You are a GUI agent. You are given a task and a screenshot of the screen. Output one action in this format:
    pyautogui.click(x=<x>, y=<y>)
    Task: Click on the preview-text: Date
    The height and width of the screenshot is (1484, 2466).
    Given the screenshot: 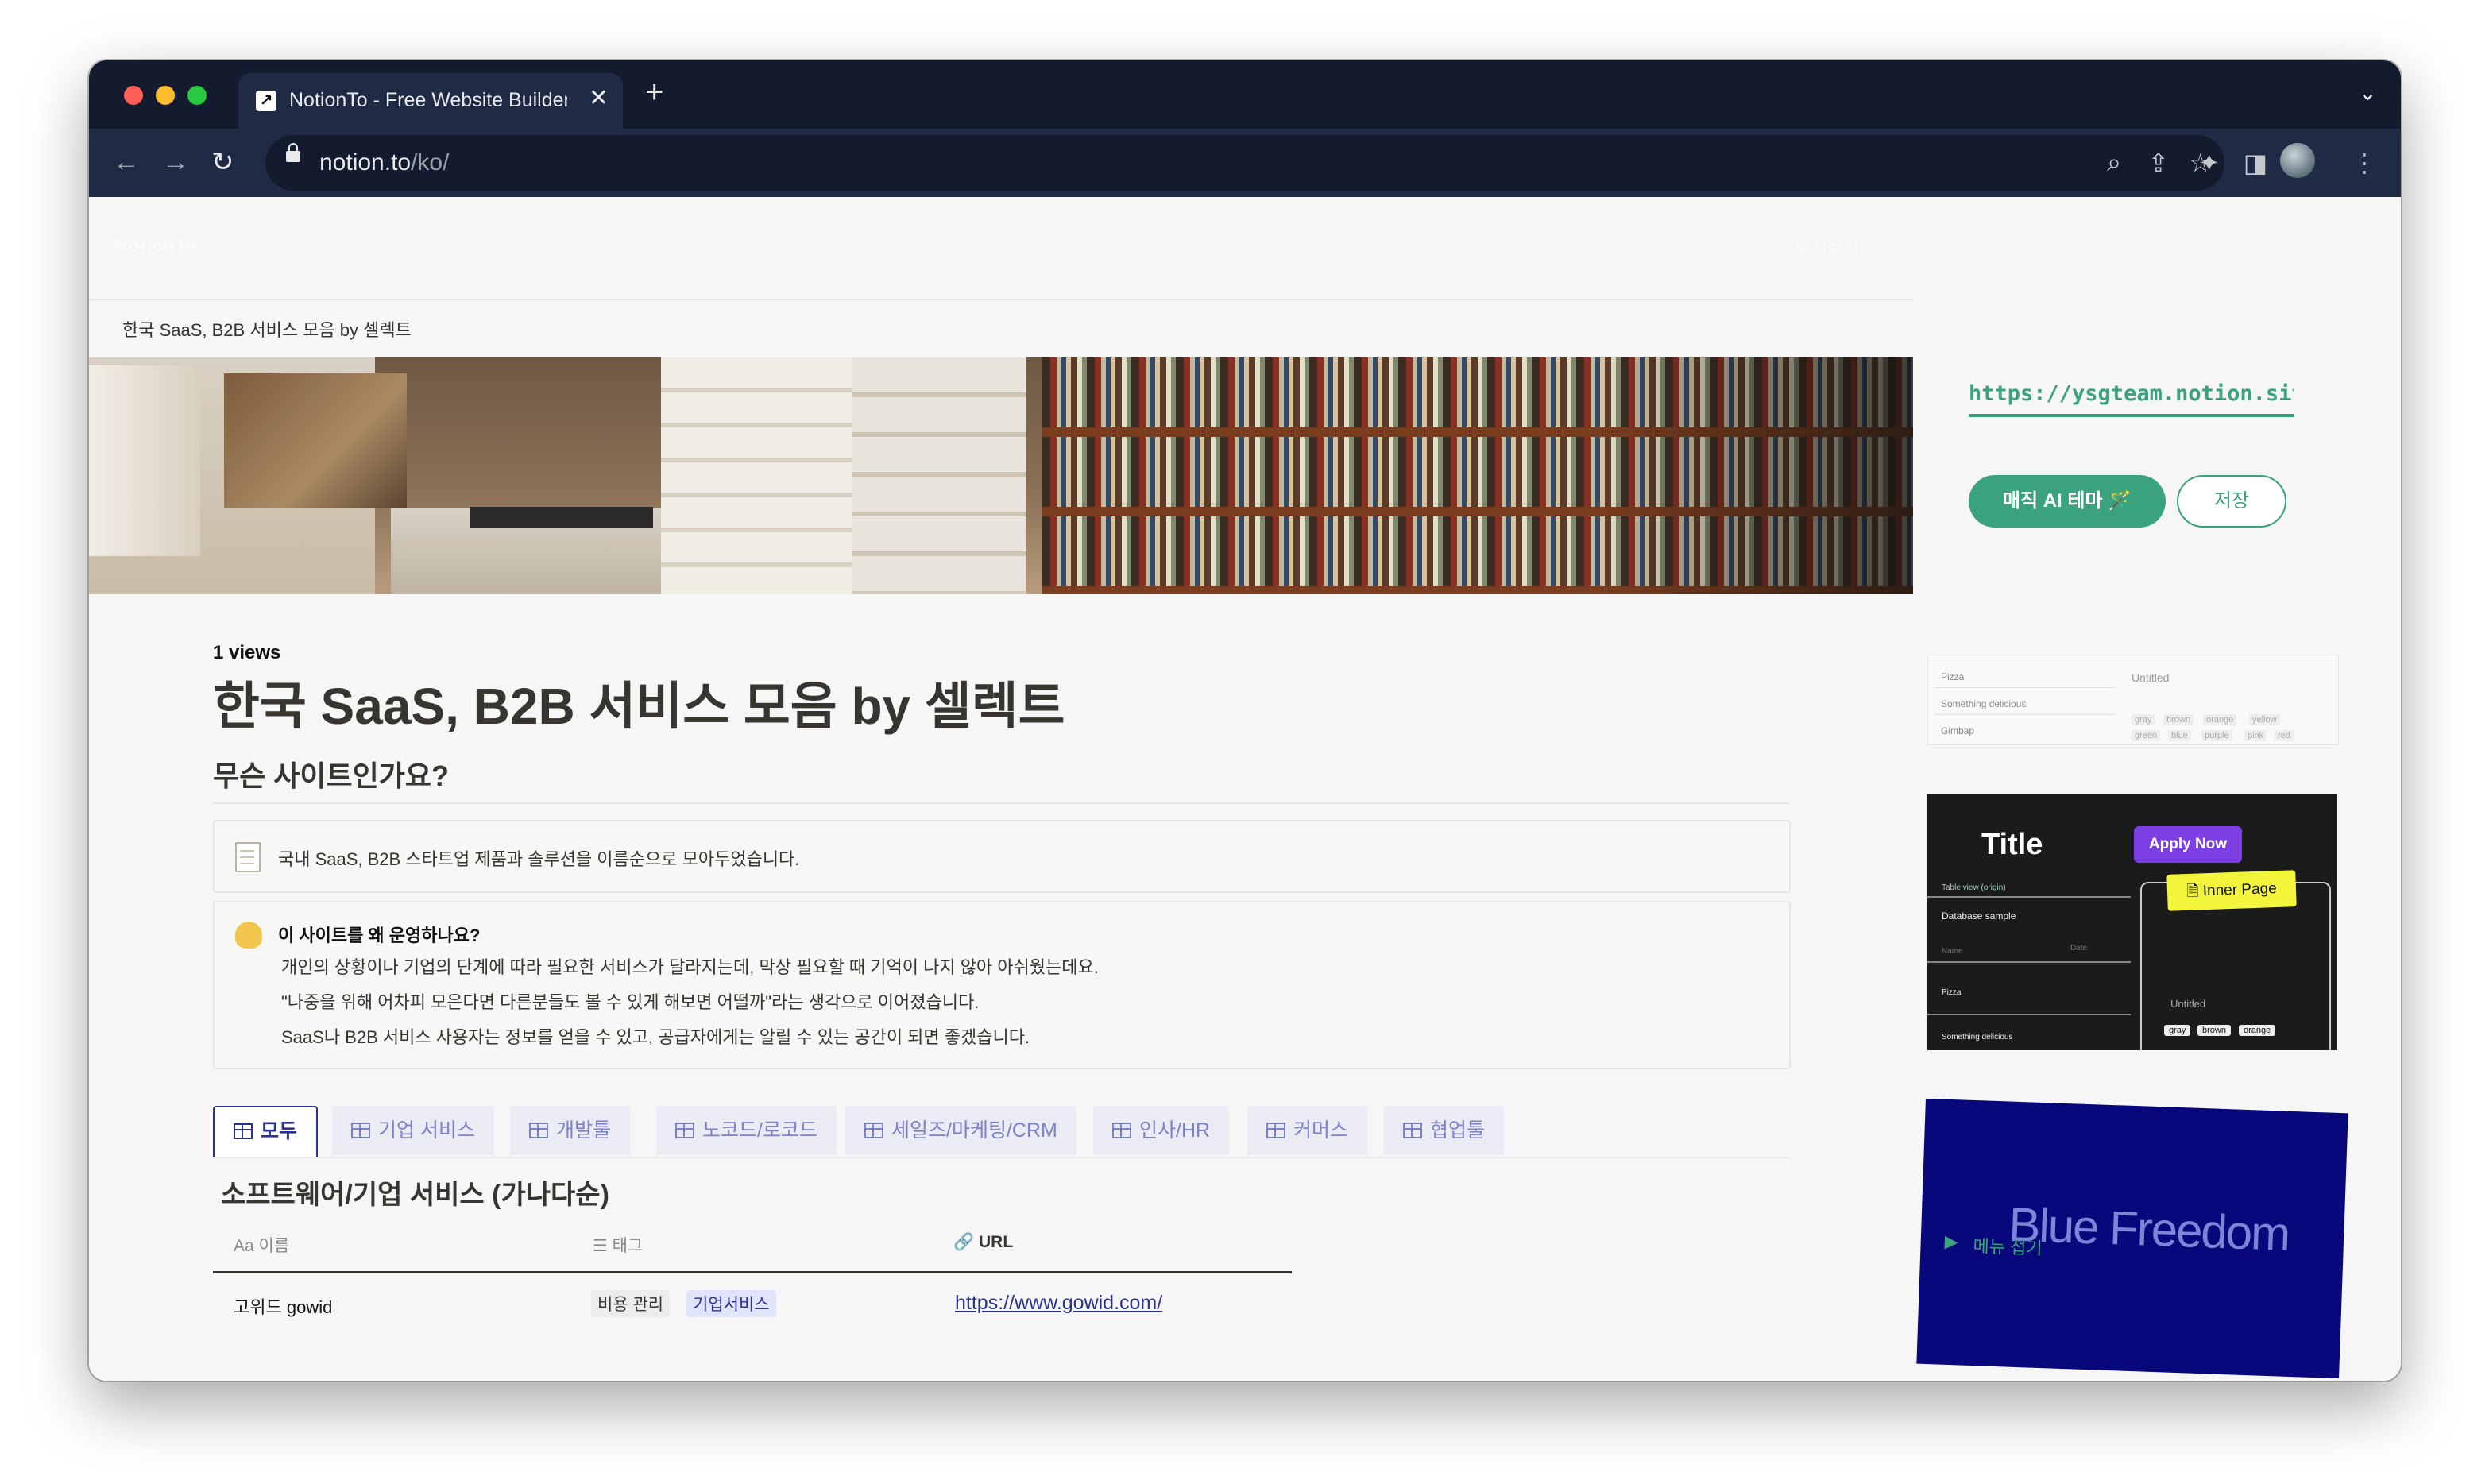 What is the action you would take?
    pyautogui.click(x=2079, y=948)
    